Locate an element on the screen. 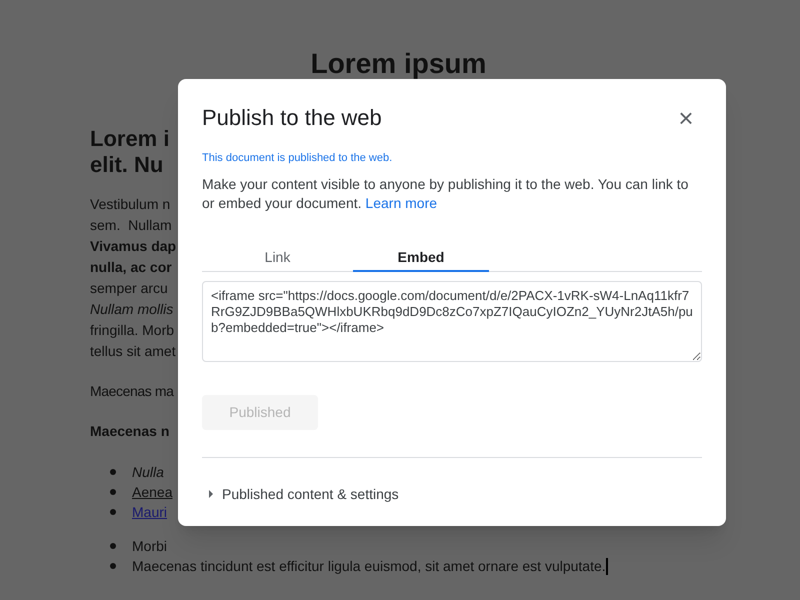  list-item: Morbi is located at coordinates (150, 546).